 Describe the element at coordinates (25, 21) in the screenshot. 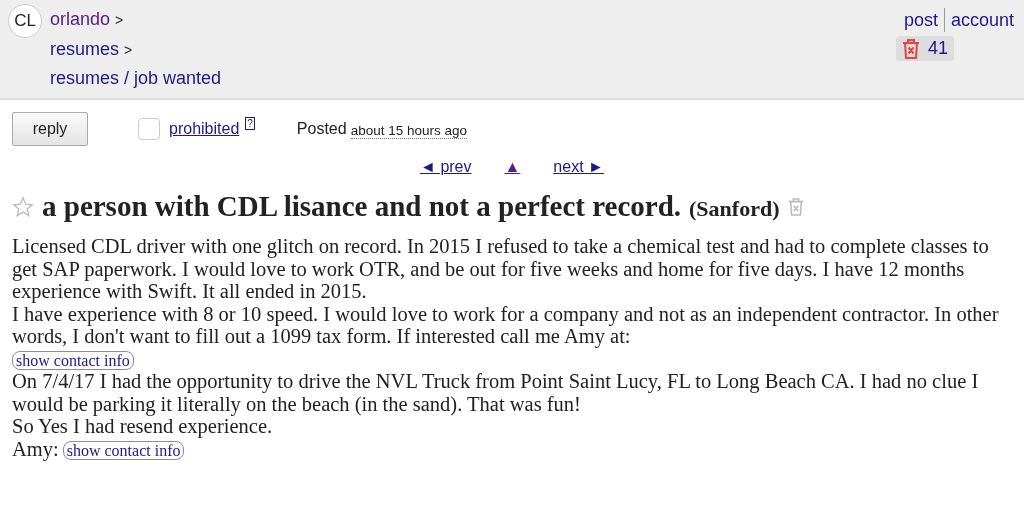

I see `logo: CL` at that location.